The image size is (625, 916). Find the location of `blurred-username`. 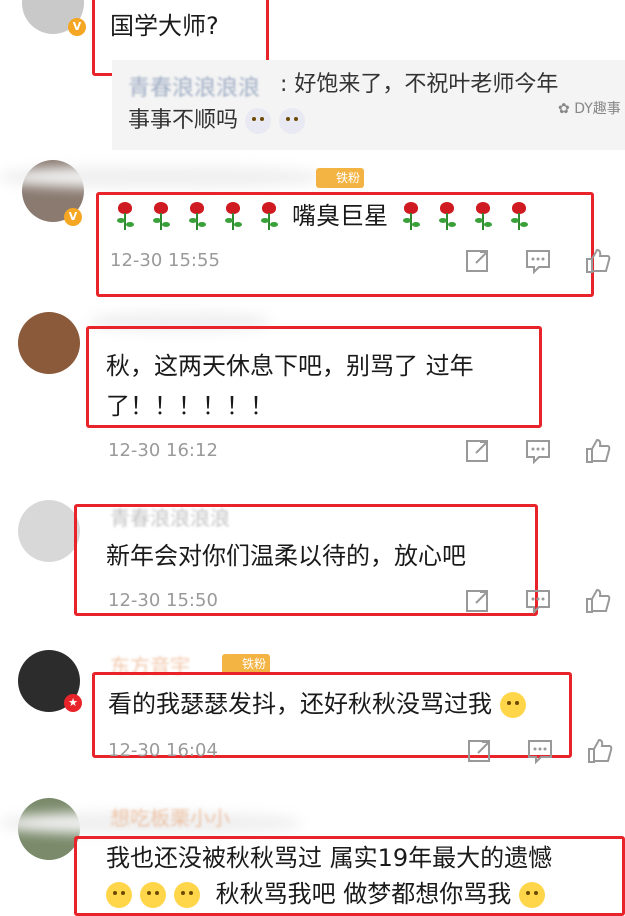

blurred-username is located at coordinates (160, 177).